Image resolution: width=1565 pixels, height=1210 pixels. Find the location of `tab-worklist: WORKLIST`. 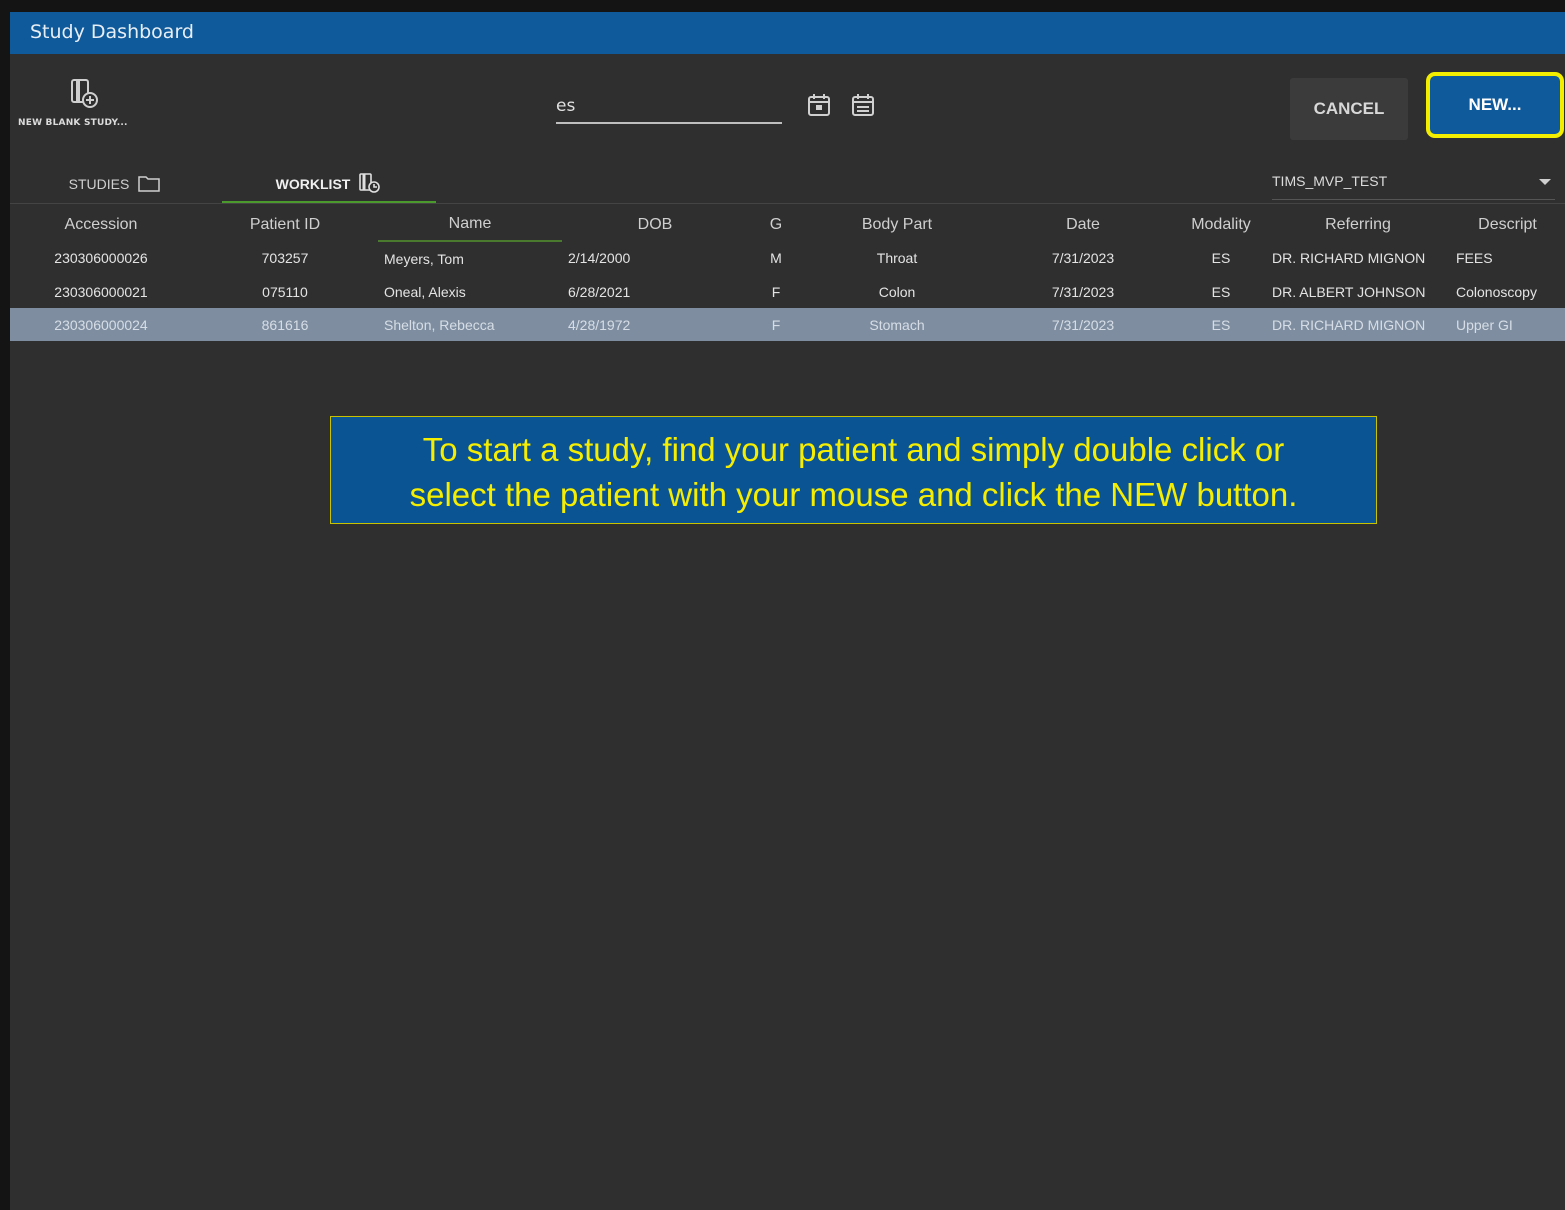

tab-worklist: WORKLIST is located at coordinates (329, 185).